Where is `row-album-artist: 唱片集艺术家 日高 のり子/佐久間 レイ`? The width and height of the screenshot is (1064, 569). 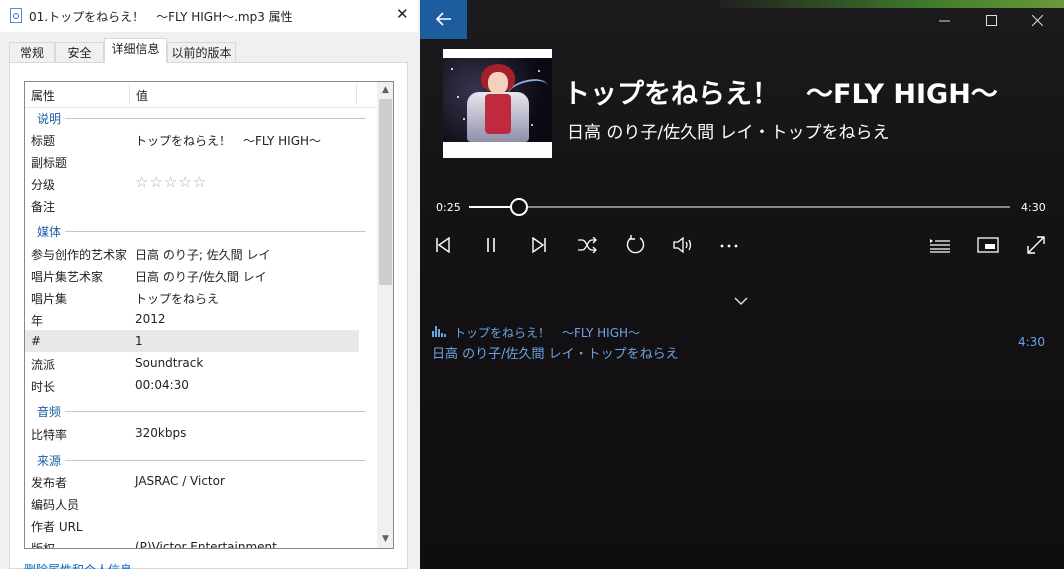
row-album-artist: 唱片集艺术家 日高 のり子/佐久間 レイ is located at coordinates (192, 275).